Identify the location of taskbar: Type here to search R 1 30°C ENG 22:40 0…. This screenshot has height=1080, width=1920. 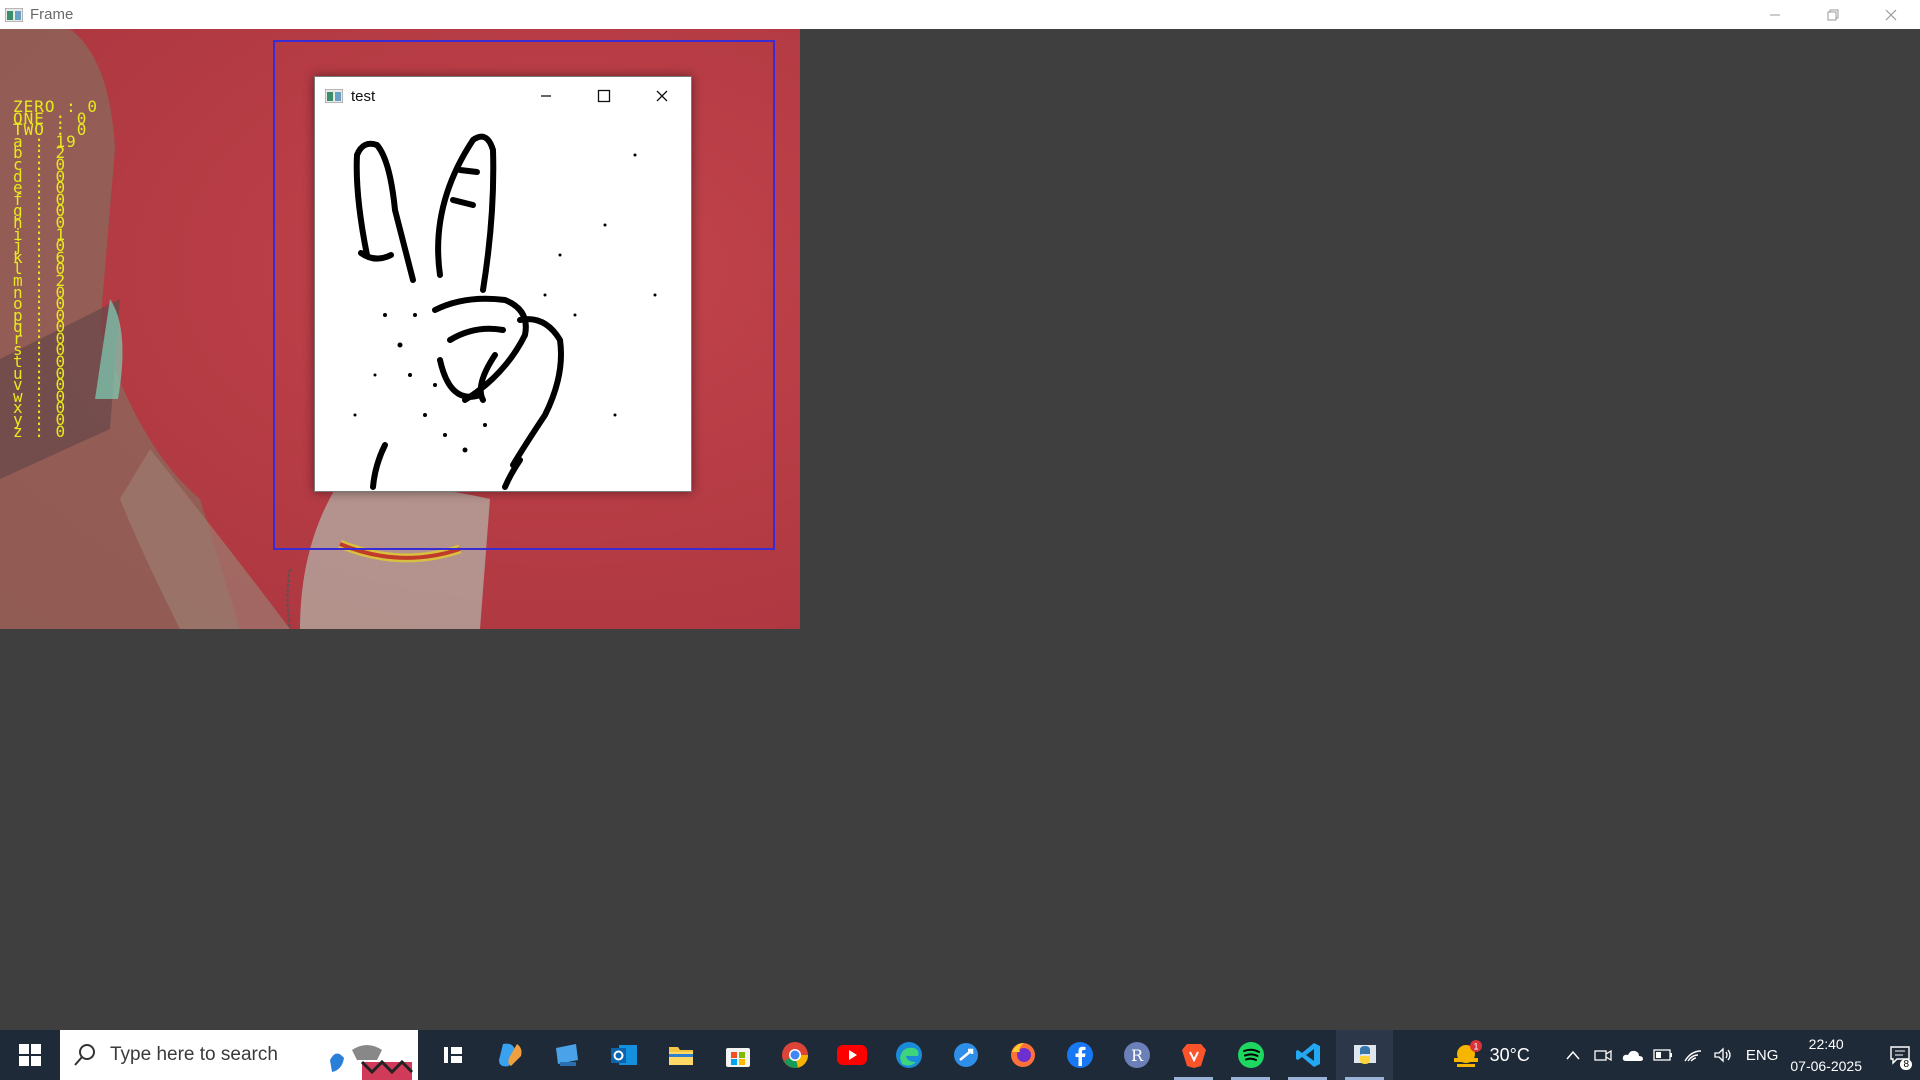
(960, 1055).